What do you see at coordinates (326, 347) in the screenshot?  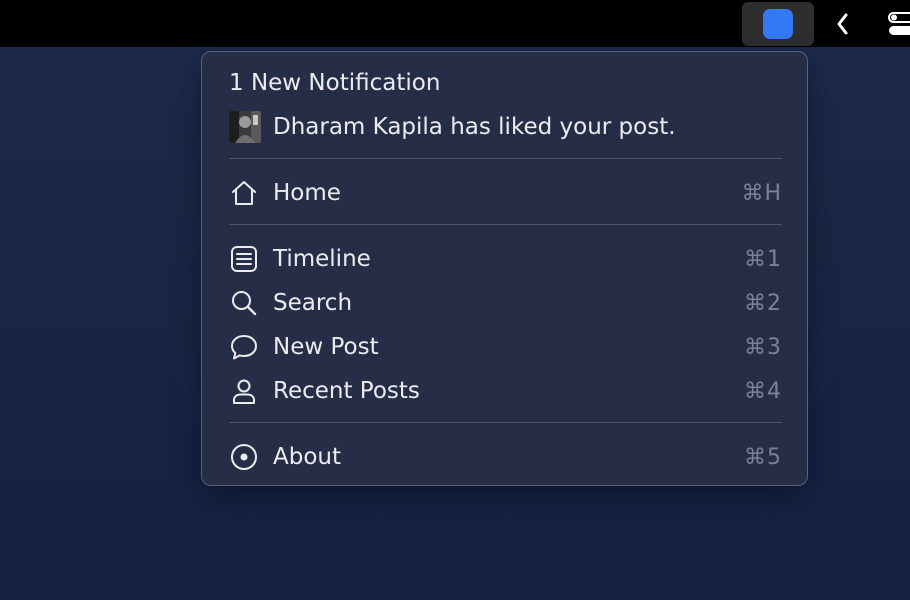 I see `menu-item-label: New Post` at bounding box center [326, 347].